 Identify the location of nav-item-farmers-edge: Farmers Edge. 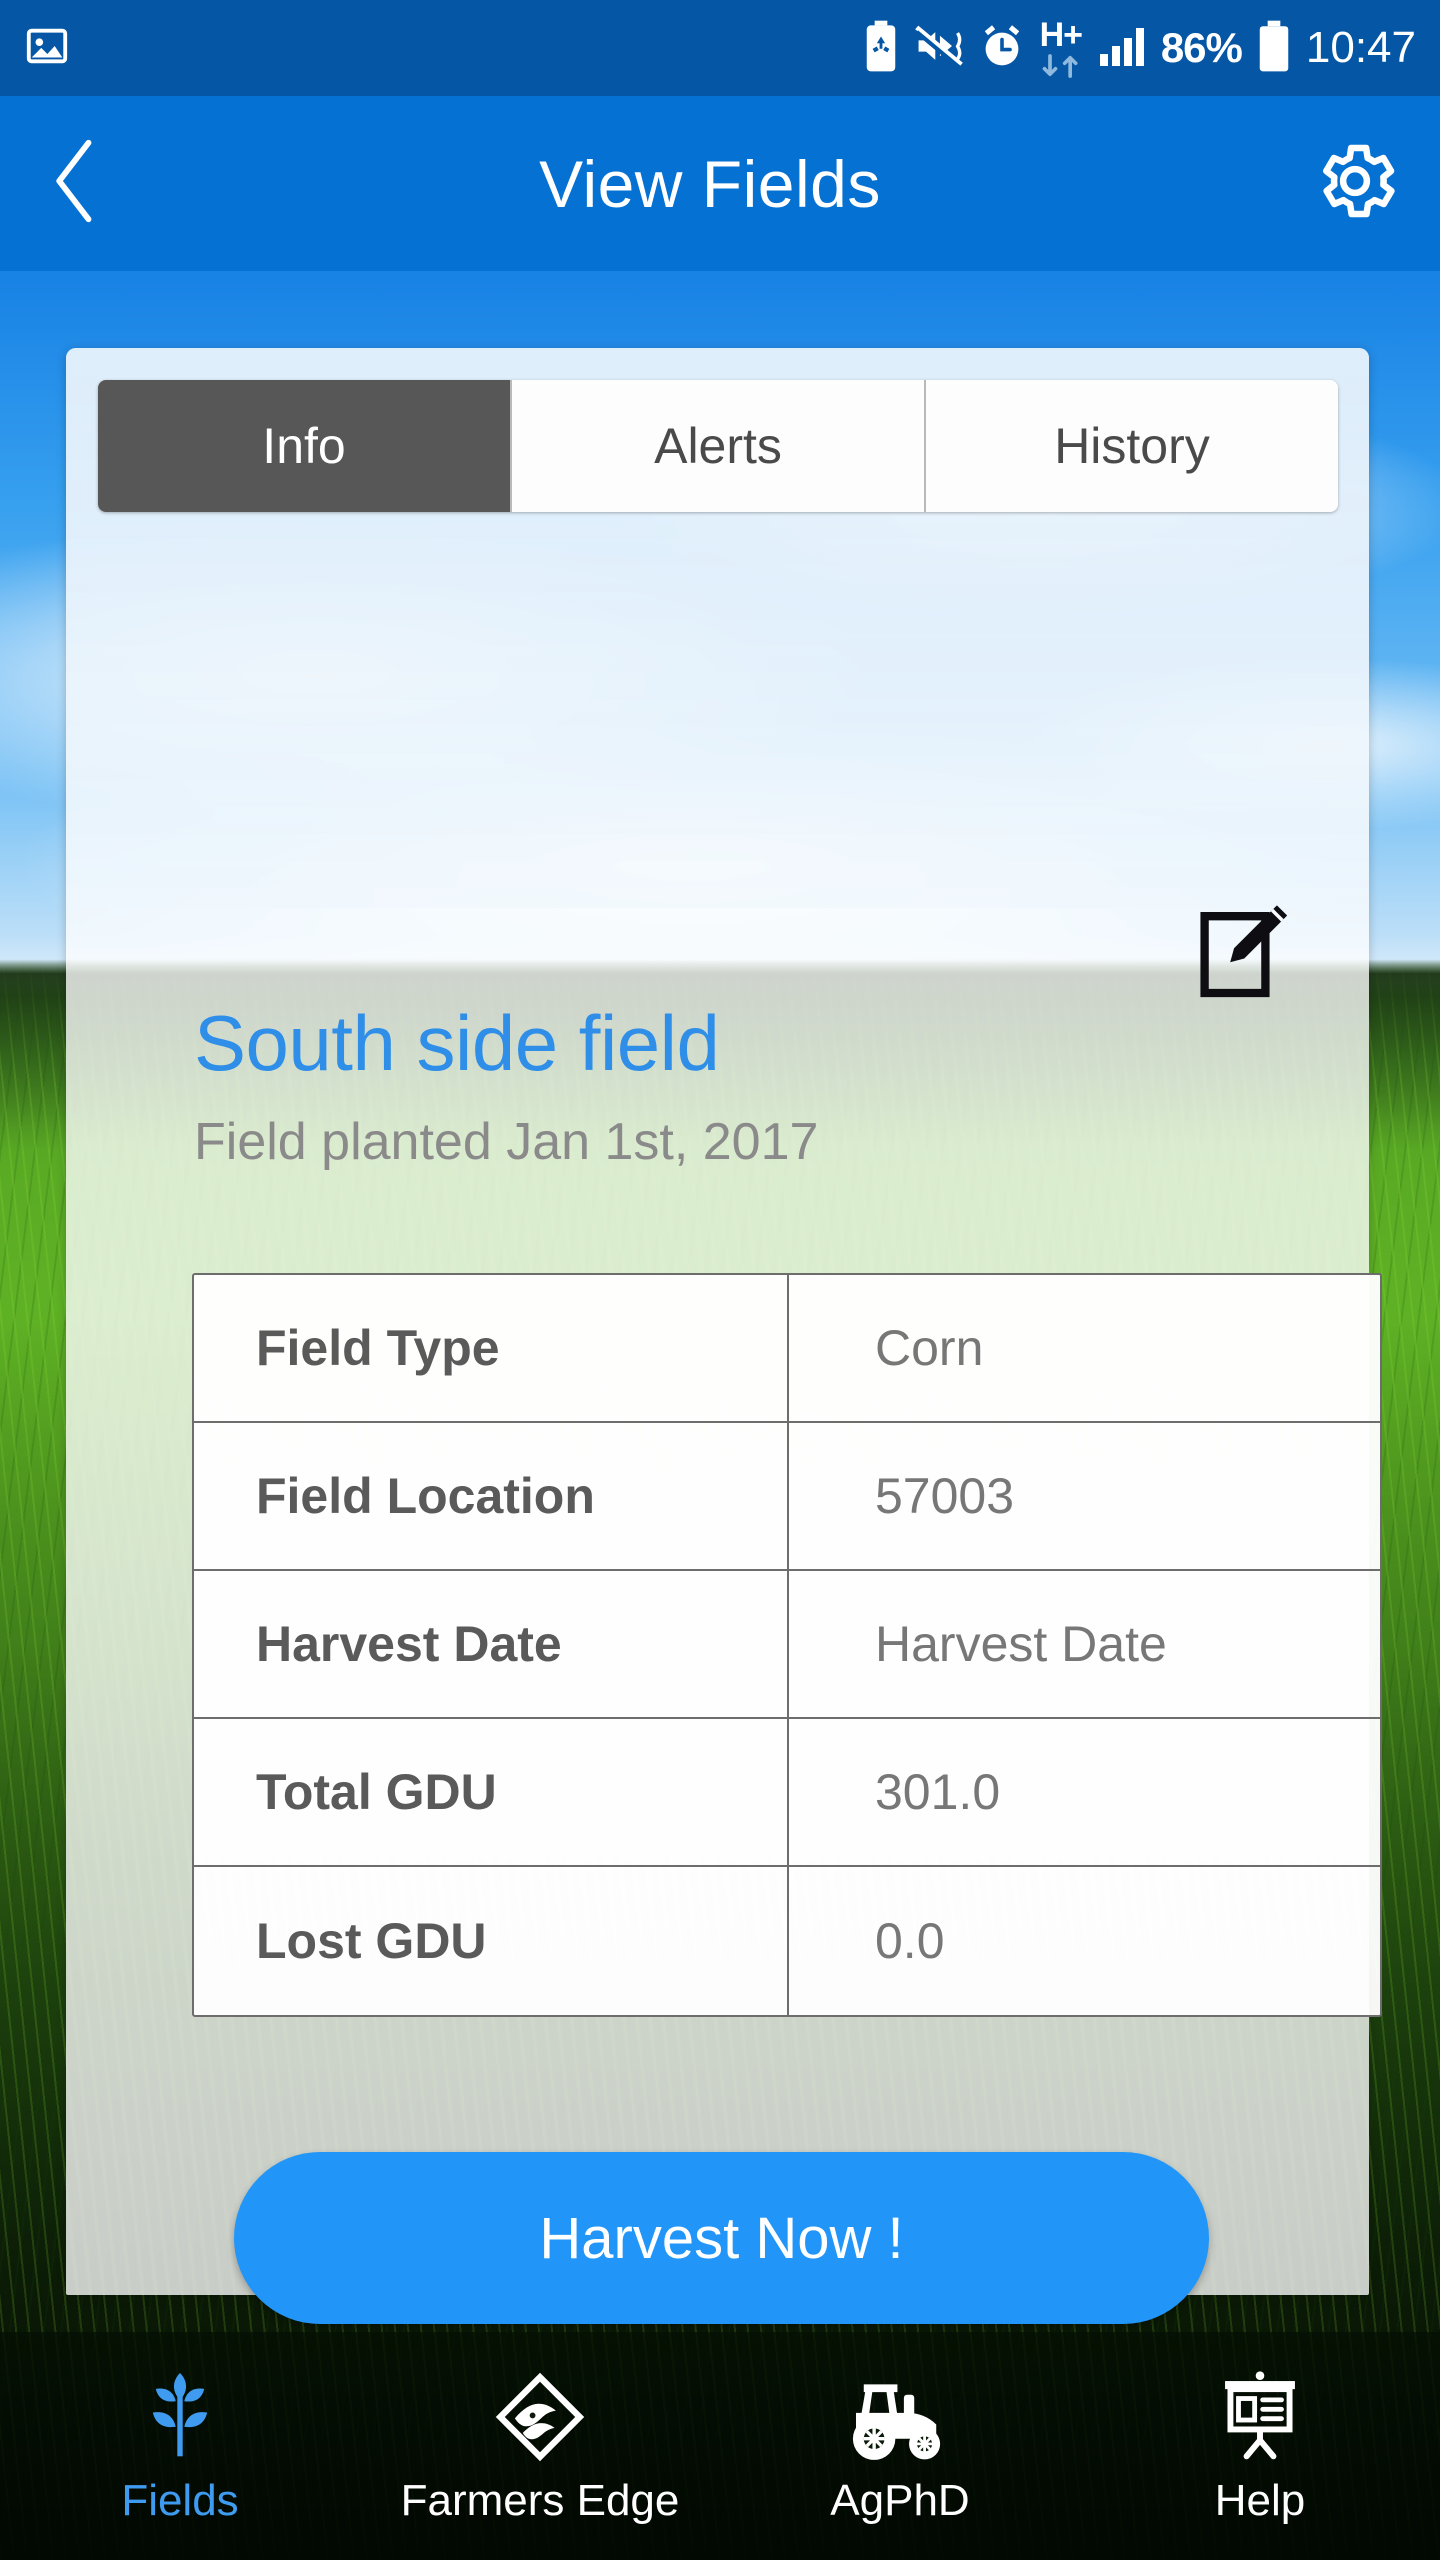
(540, 2446).